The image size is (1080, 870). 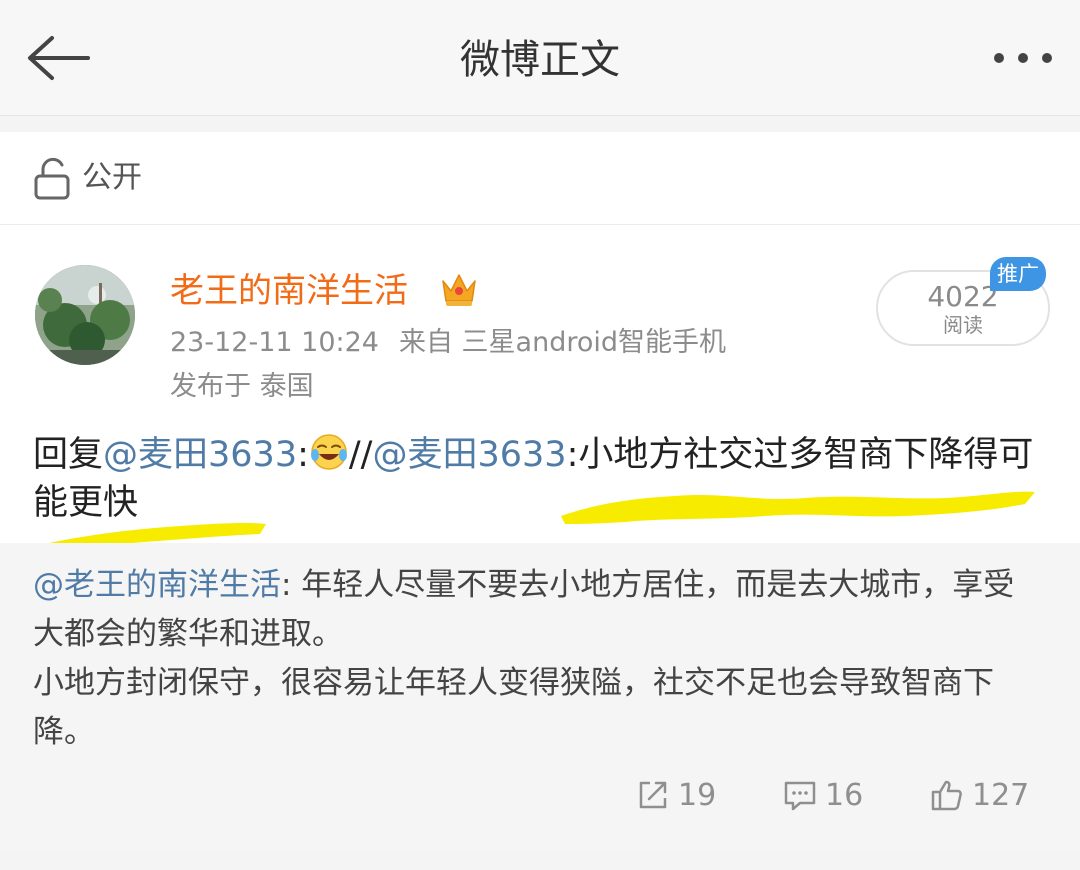 What do you see at coordinates (242, 386) in the screenshot?
I see `post-location: 发布于 泰国` at bounding box center [242, 386].